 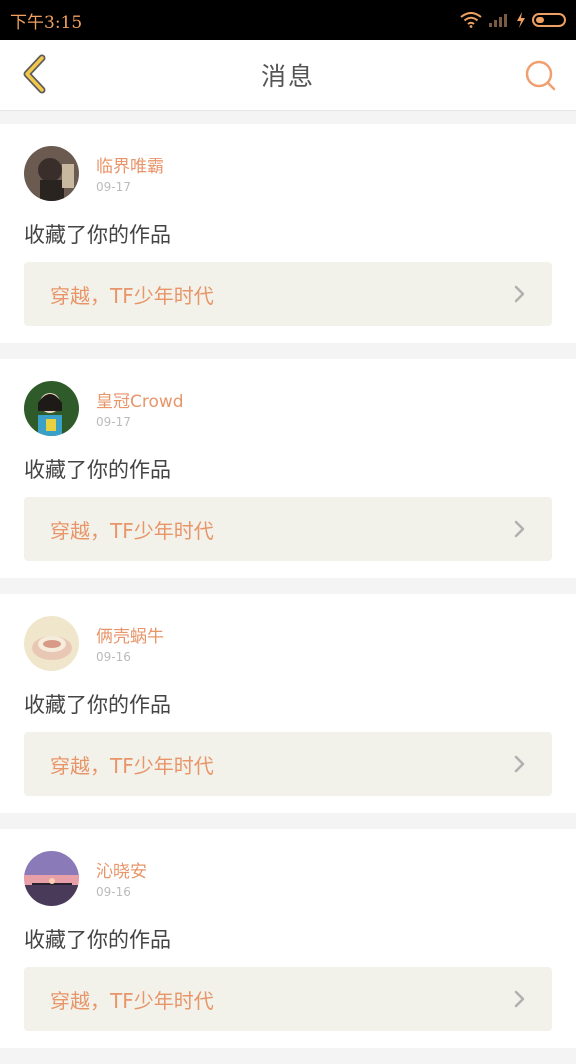 I want to click on search-button, so click(x=540, y=75).